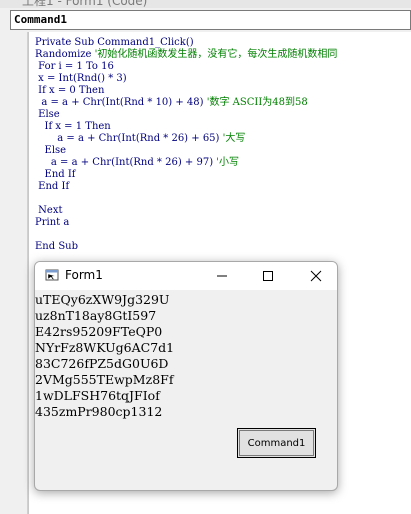 The image size is (411, 514). Describe the element at coordinates (52, 275) in the screenshot. I see `form-icon` at that location.